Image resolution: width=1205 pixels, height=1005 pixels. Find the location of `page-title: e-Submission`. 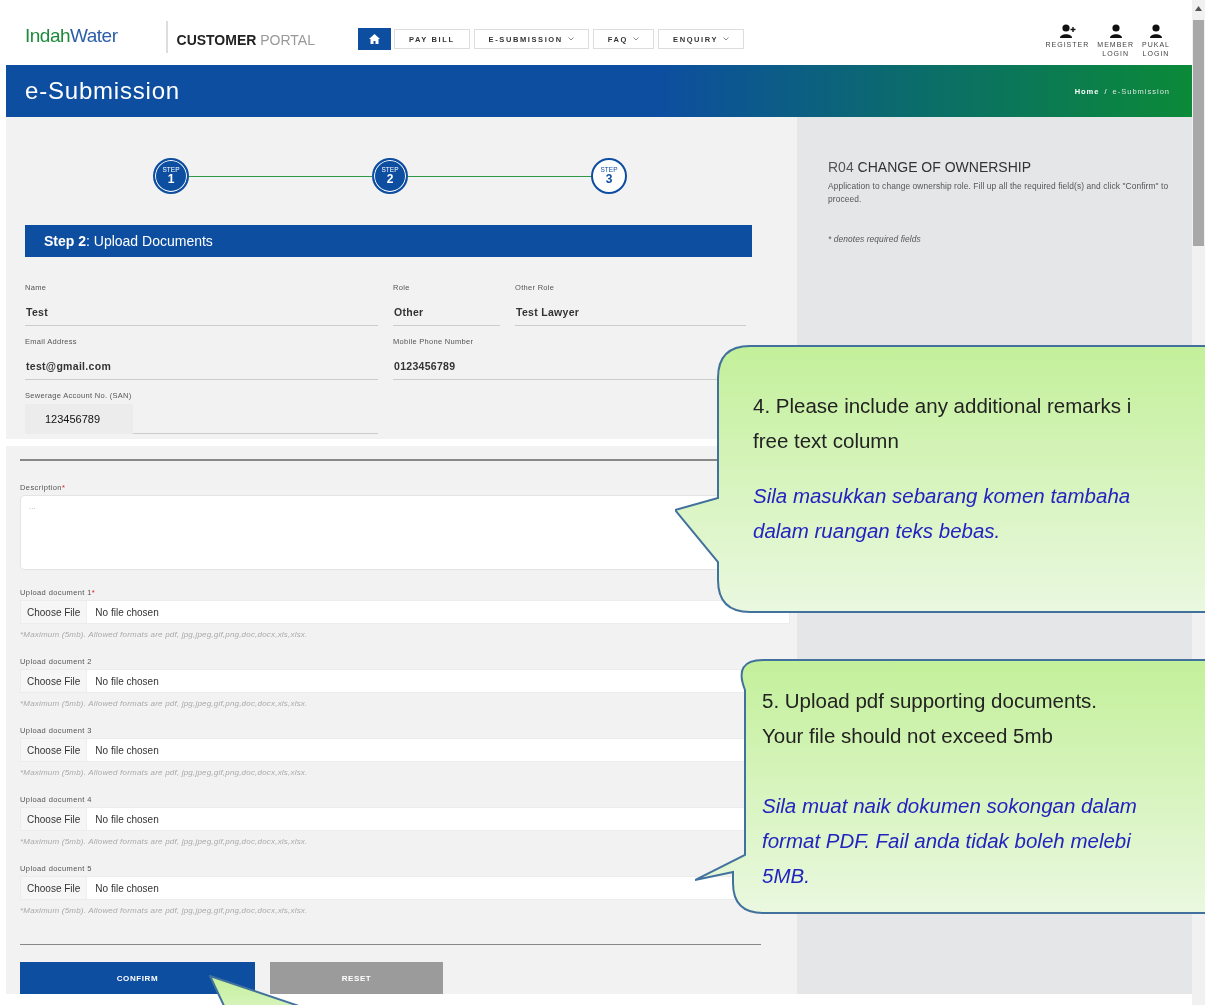

page-title: e-Submission is located at coordinates (102, 91).